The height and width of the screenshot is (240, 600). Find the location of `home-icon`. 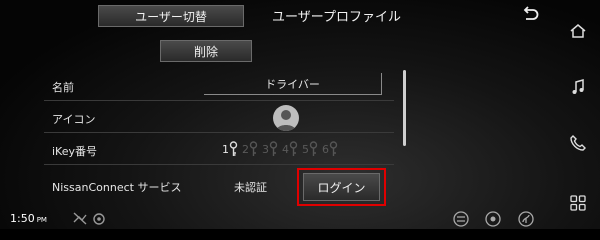

home-icon is located at coordinates (578, 31).